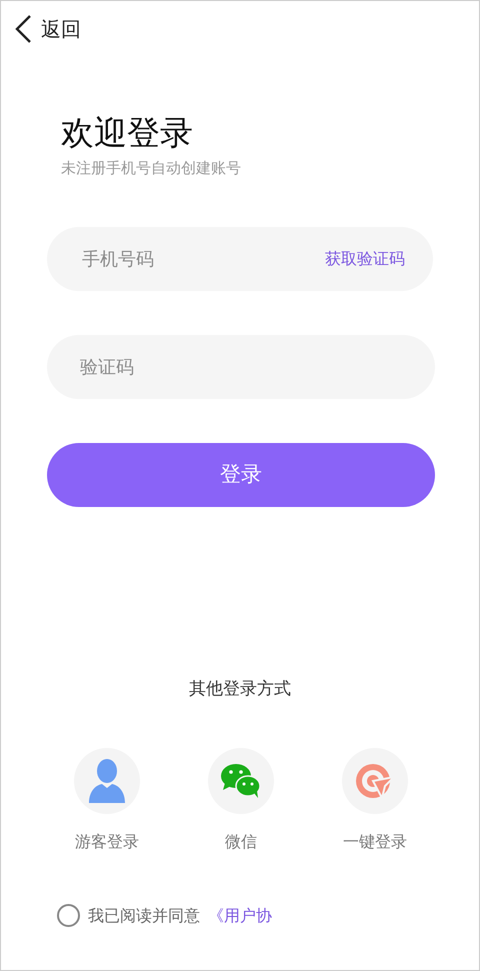 The height and width of the screenshot is (971, 480). I want to click on option-label: 一键登录, so click(375, 841).